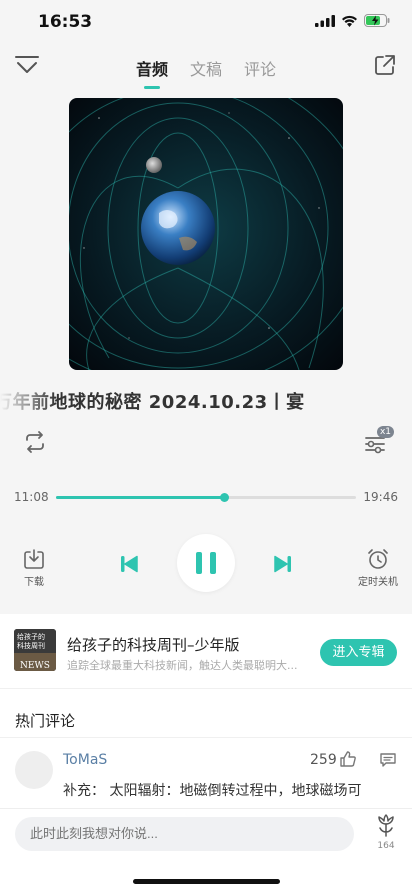 The width and height of the screenshot is (412, 896). I want to click on reply-icon, so click(388, 760).